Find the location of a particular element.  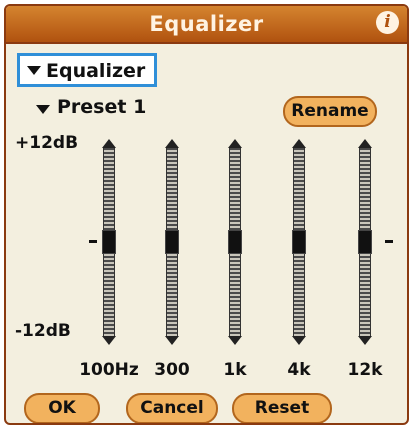

band-slider-4k is located at coordinates (299, 242).